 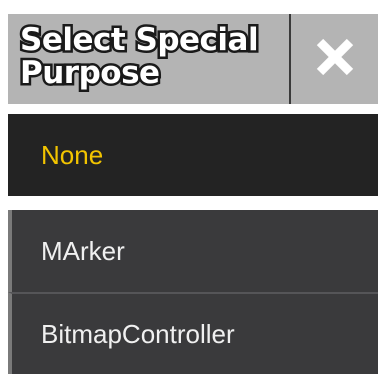 I want to click on close-button, so click(x=334, y=59).